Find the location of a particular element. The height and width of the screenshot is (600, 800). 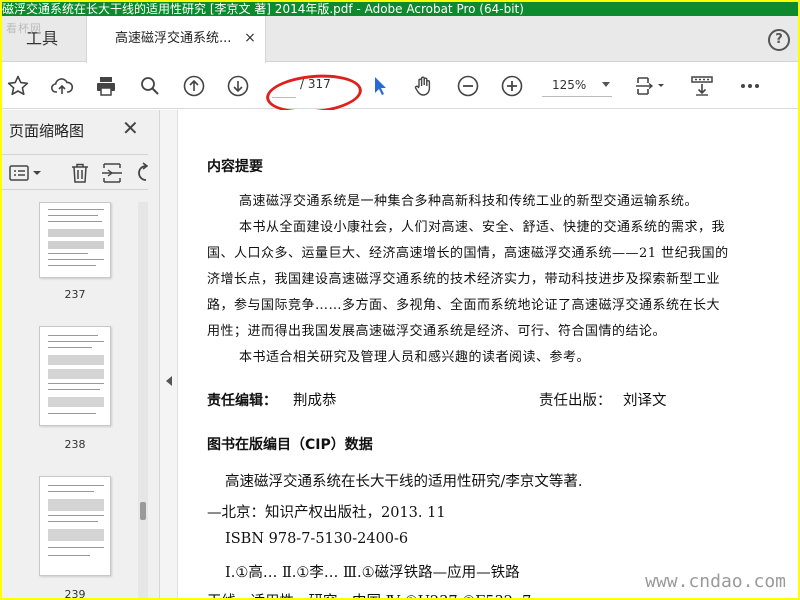

cip-line: 干线—适用性—研究—中国 Ⅳ.①U237 ②F532. 7 is located at coordinates (369, 594).